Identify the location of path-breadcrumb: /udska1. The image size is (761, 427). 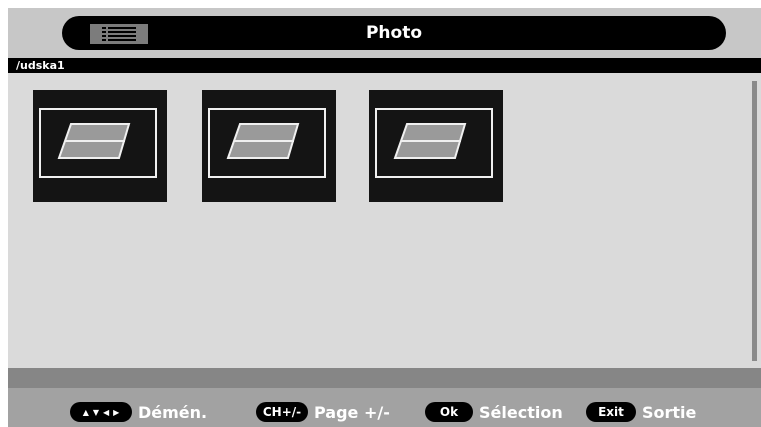
(384, 65).